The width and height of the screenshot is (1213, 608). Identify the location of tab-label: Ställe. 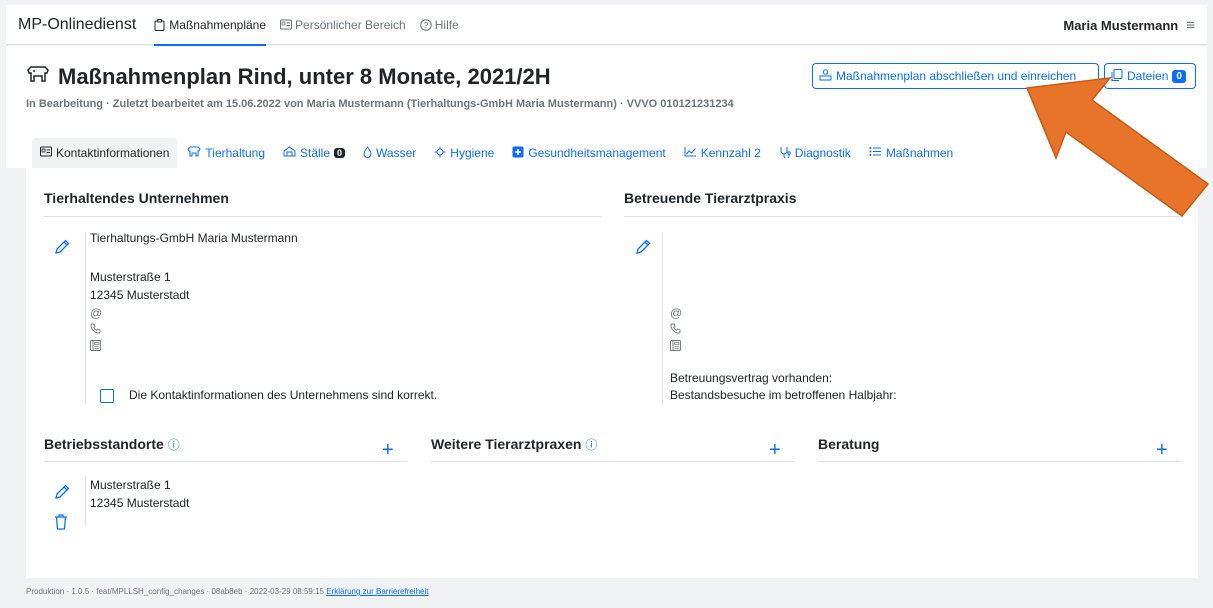
(315, 153).